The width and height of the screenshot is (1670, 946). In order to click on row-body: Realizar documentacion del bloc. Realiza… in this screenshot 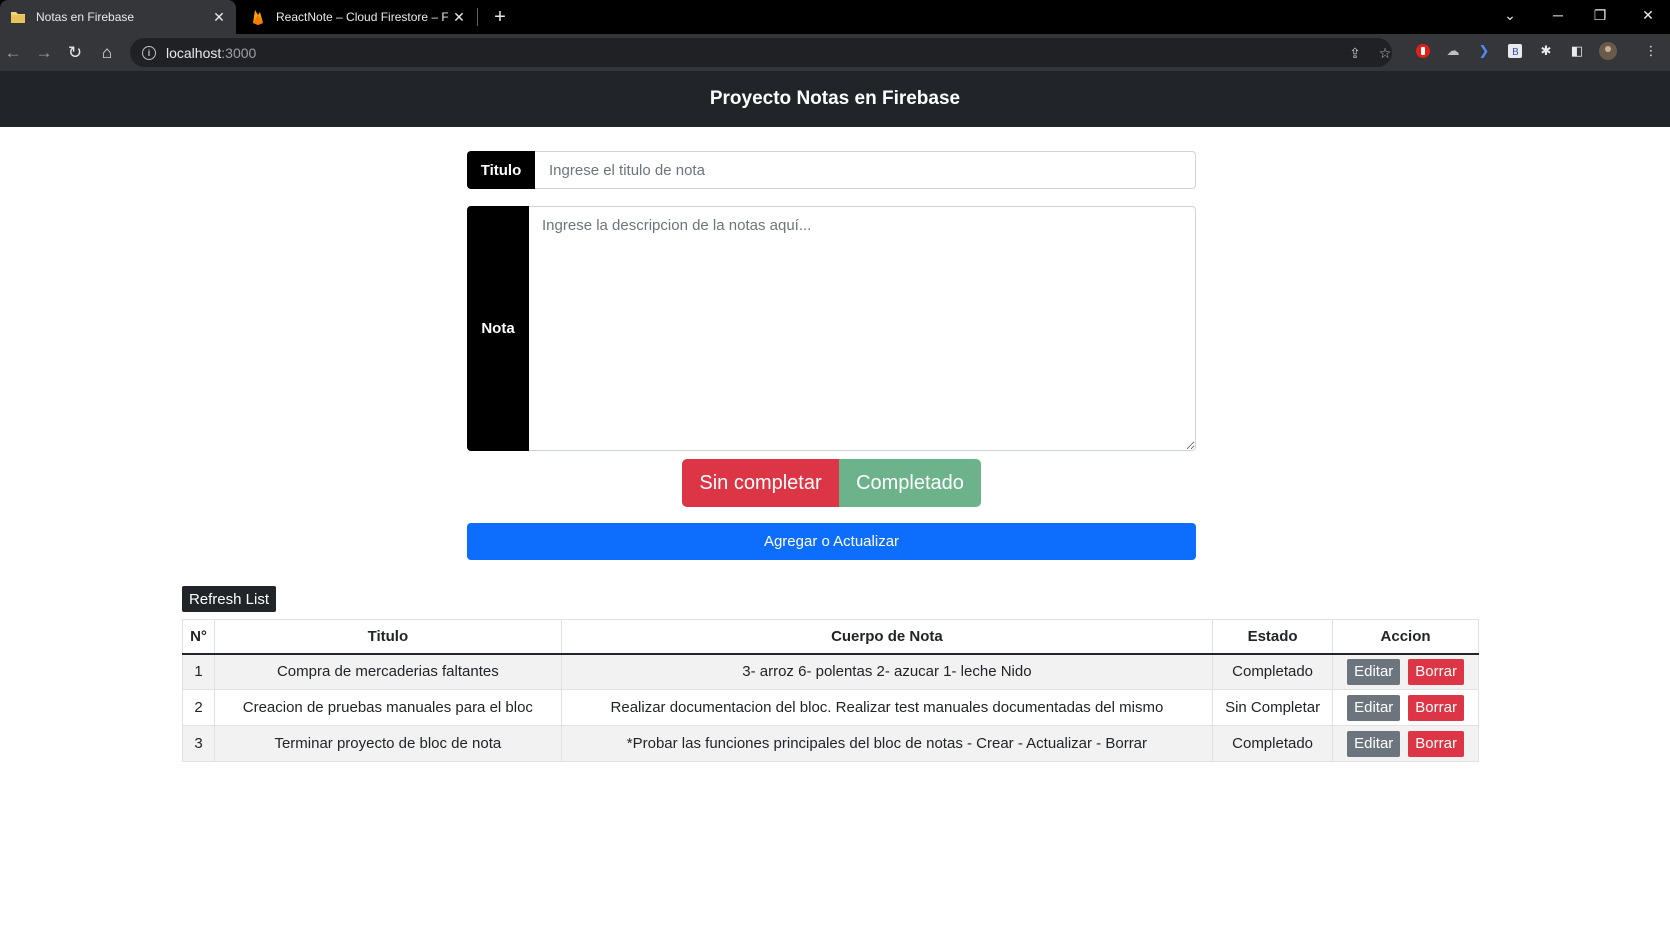, I will do `click(887, 707)`.